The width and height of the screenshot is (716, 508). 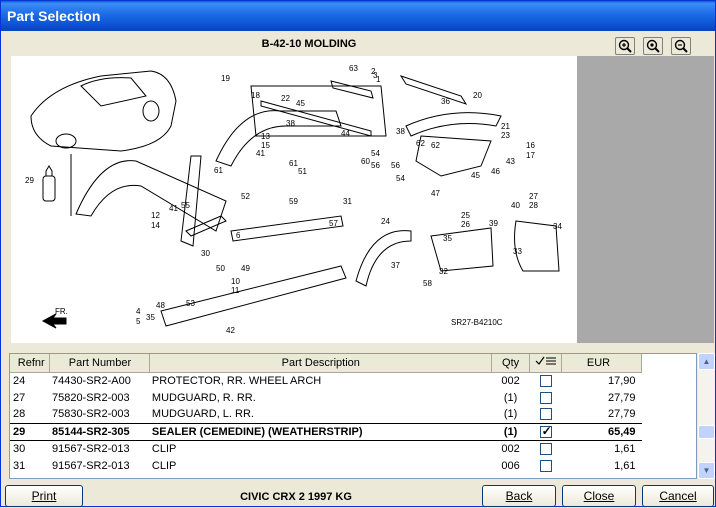 I want to click on zoom-in-button, so click(x=625, y=46).